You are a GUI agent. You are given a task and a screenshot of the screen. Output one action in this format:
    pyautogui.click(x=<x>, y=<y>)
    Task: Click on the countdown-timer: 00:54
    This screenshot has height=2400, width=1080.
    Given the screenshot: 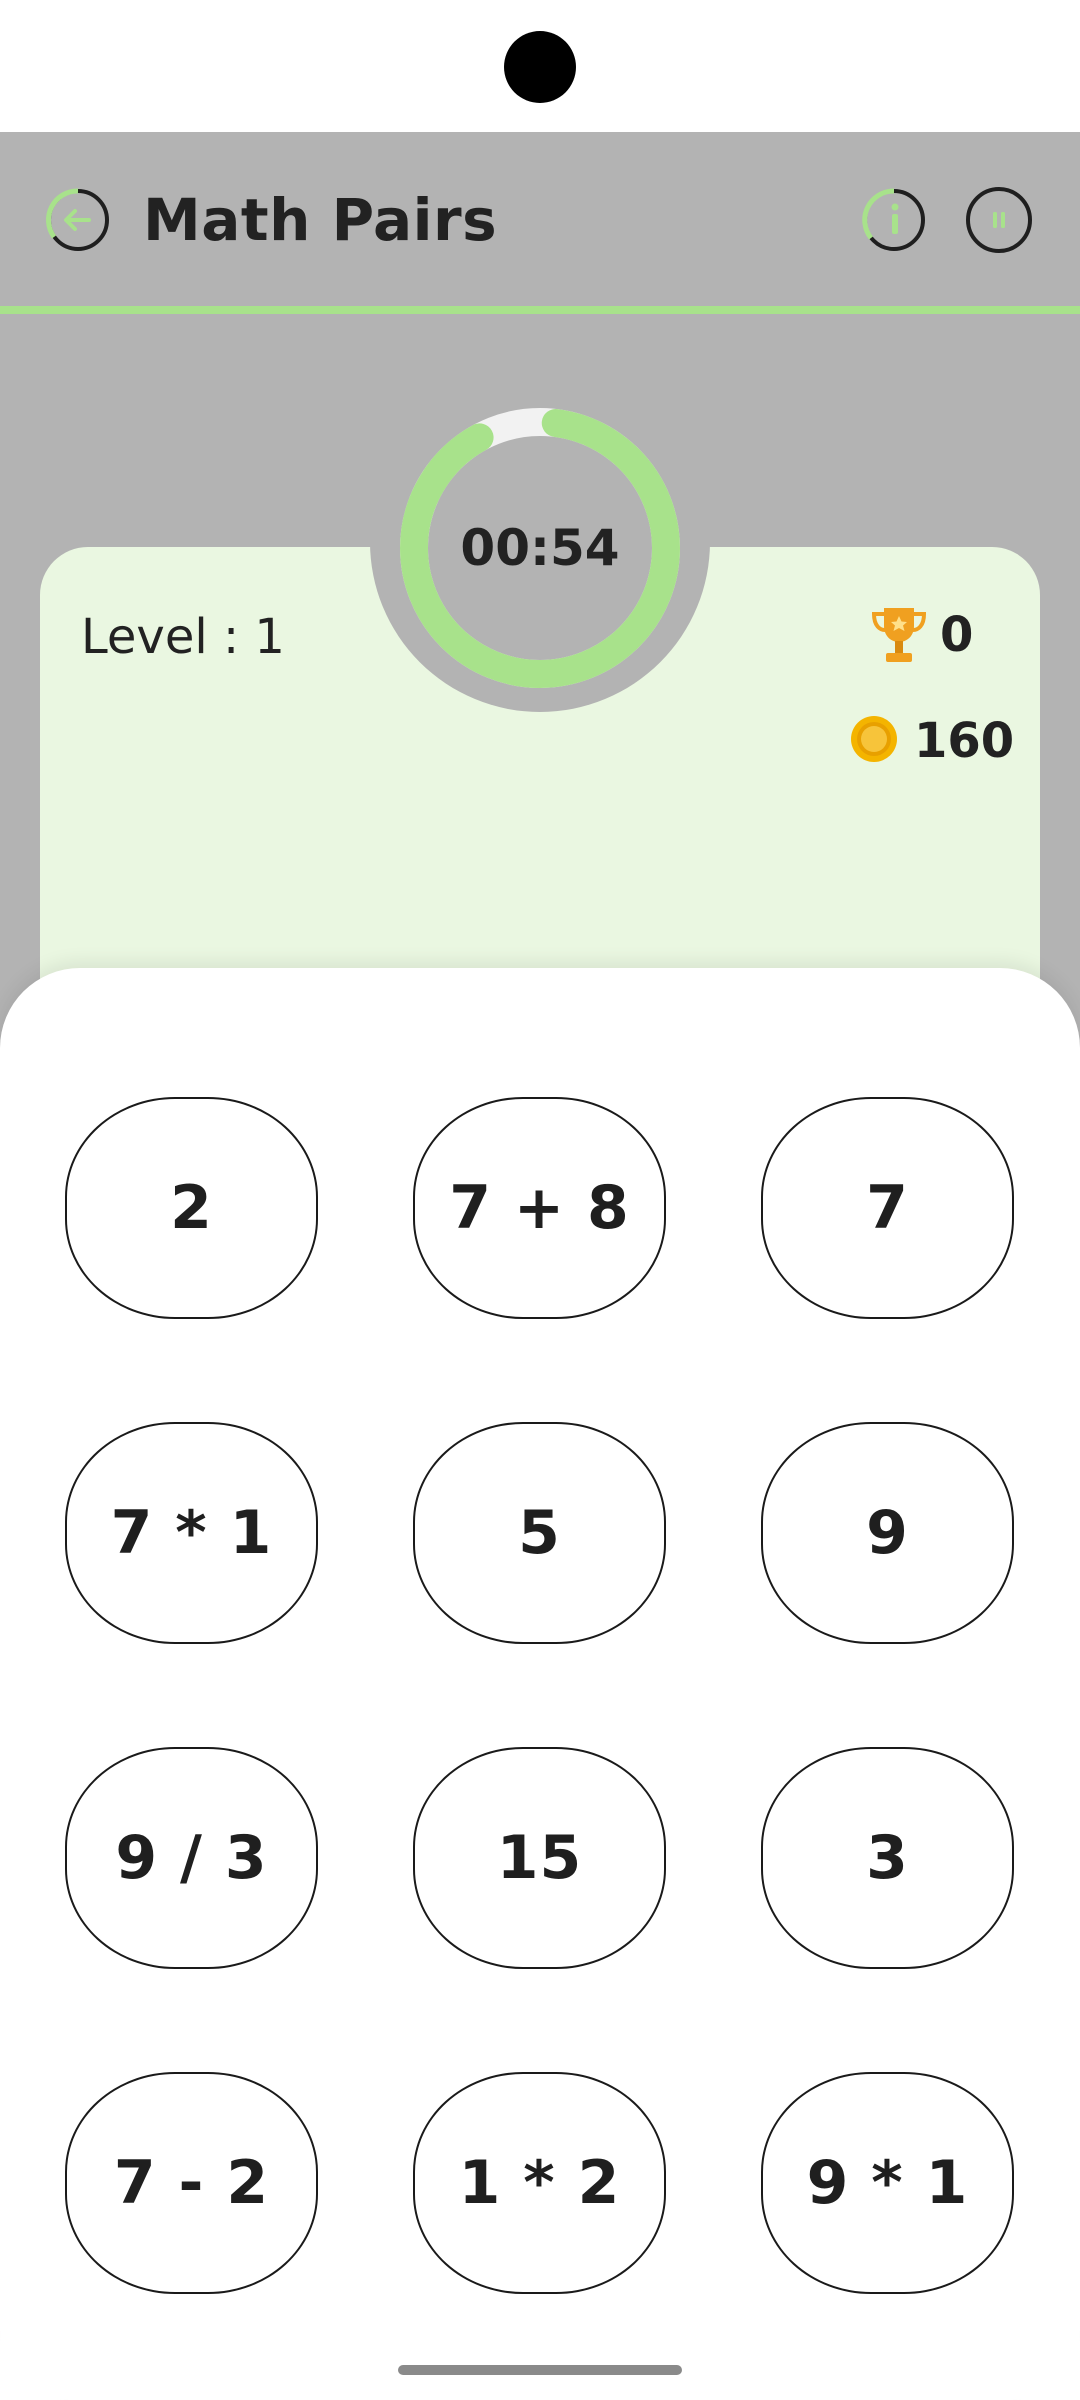 What is the action you would take?
    pyautogui.click(x=540, y=548)
    